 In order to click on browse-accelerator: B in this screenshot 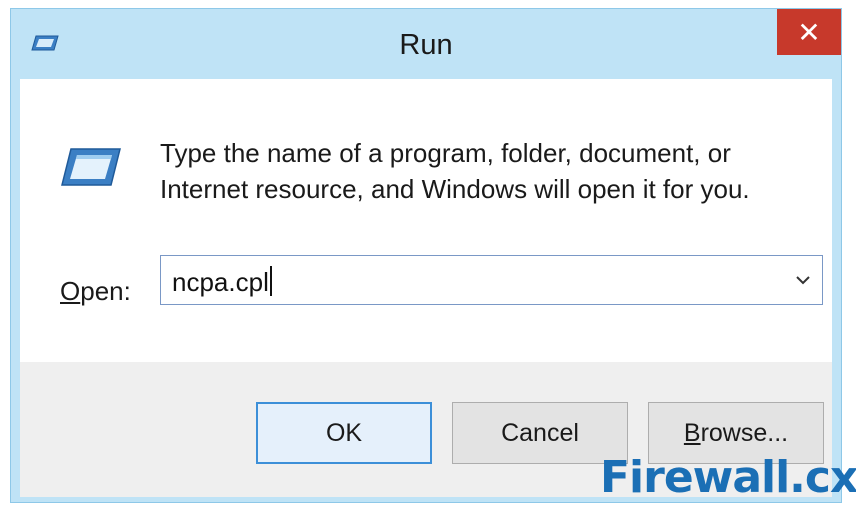, I will do `click(692, 432)`.